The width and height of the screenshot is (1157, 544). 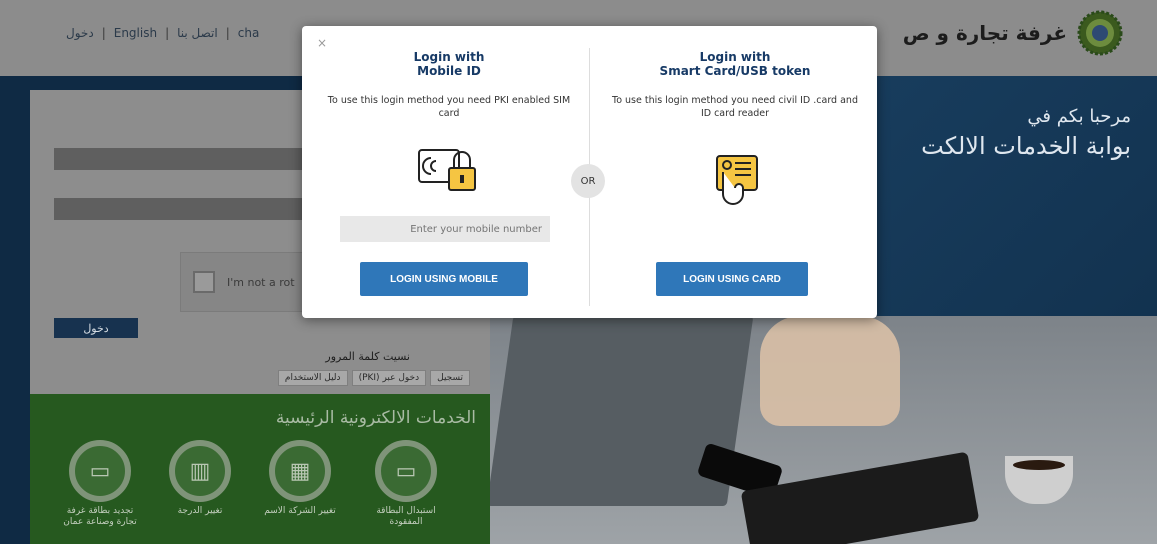 What do you see at coordinates (367, 356) in the screenshot?
I see `forgot-password-link: نسيت كلمة المرور` at bounding box center [367, 356].